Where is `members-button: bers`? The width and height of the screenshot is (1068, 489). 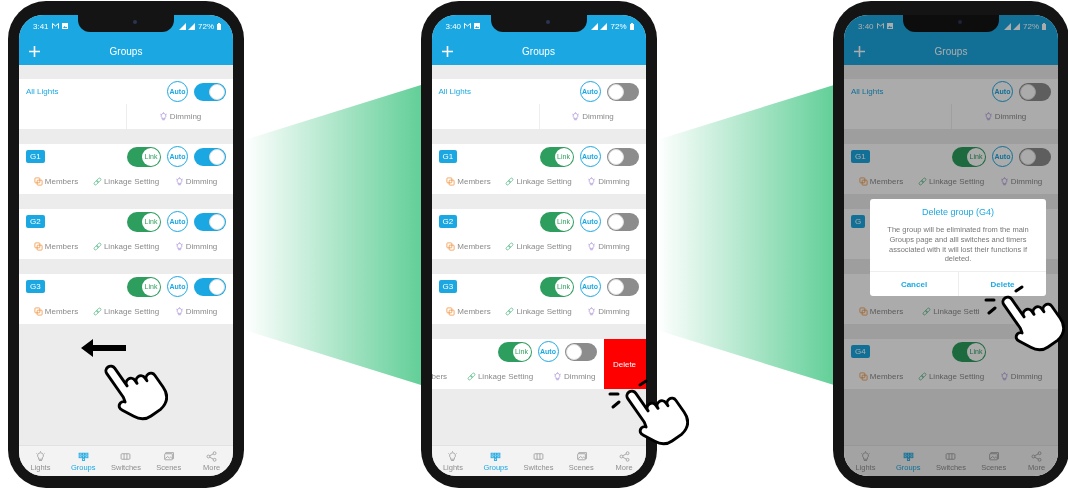 members-button: bers is located at coordinates (439, 376).